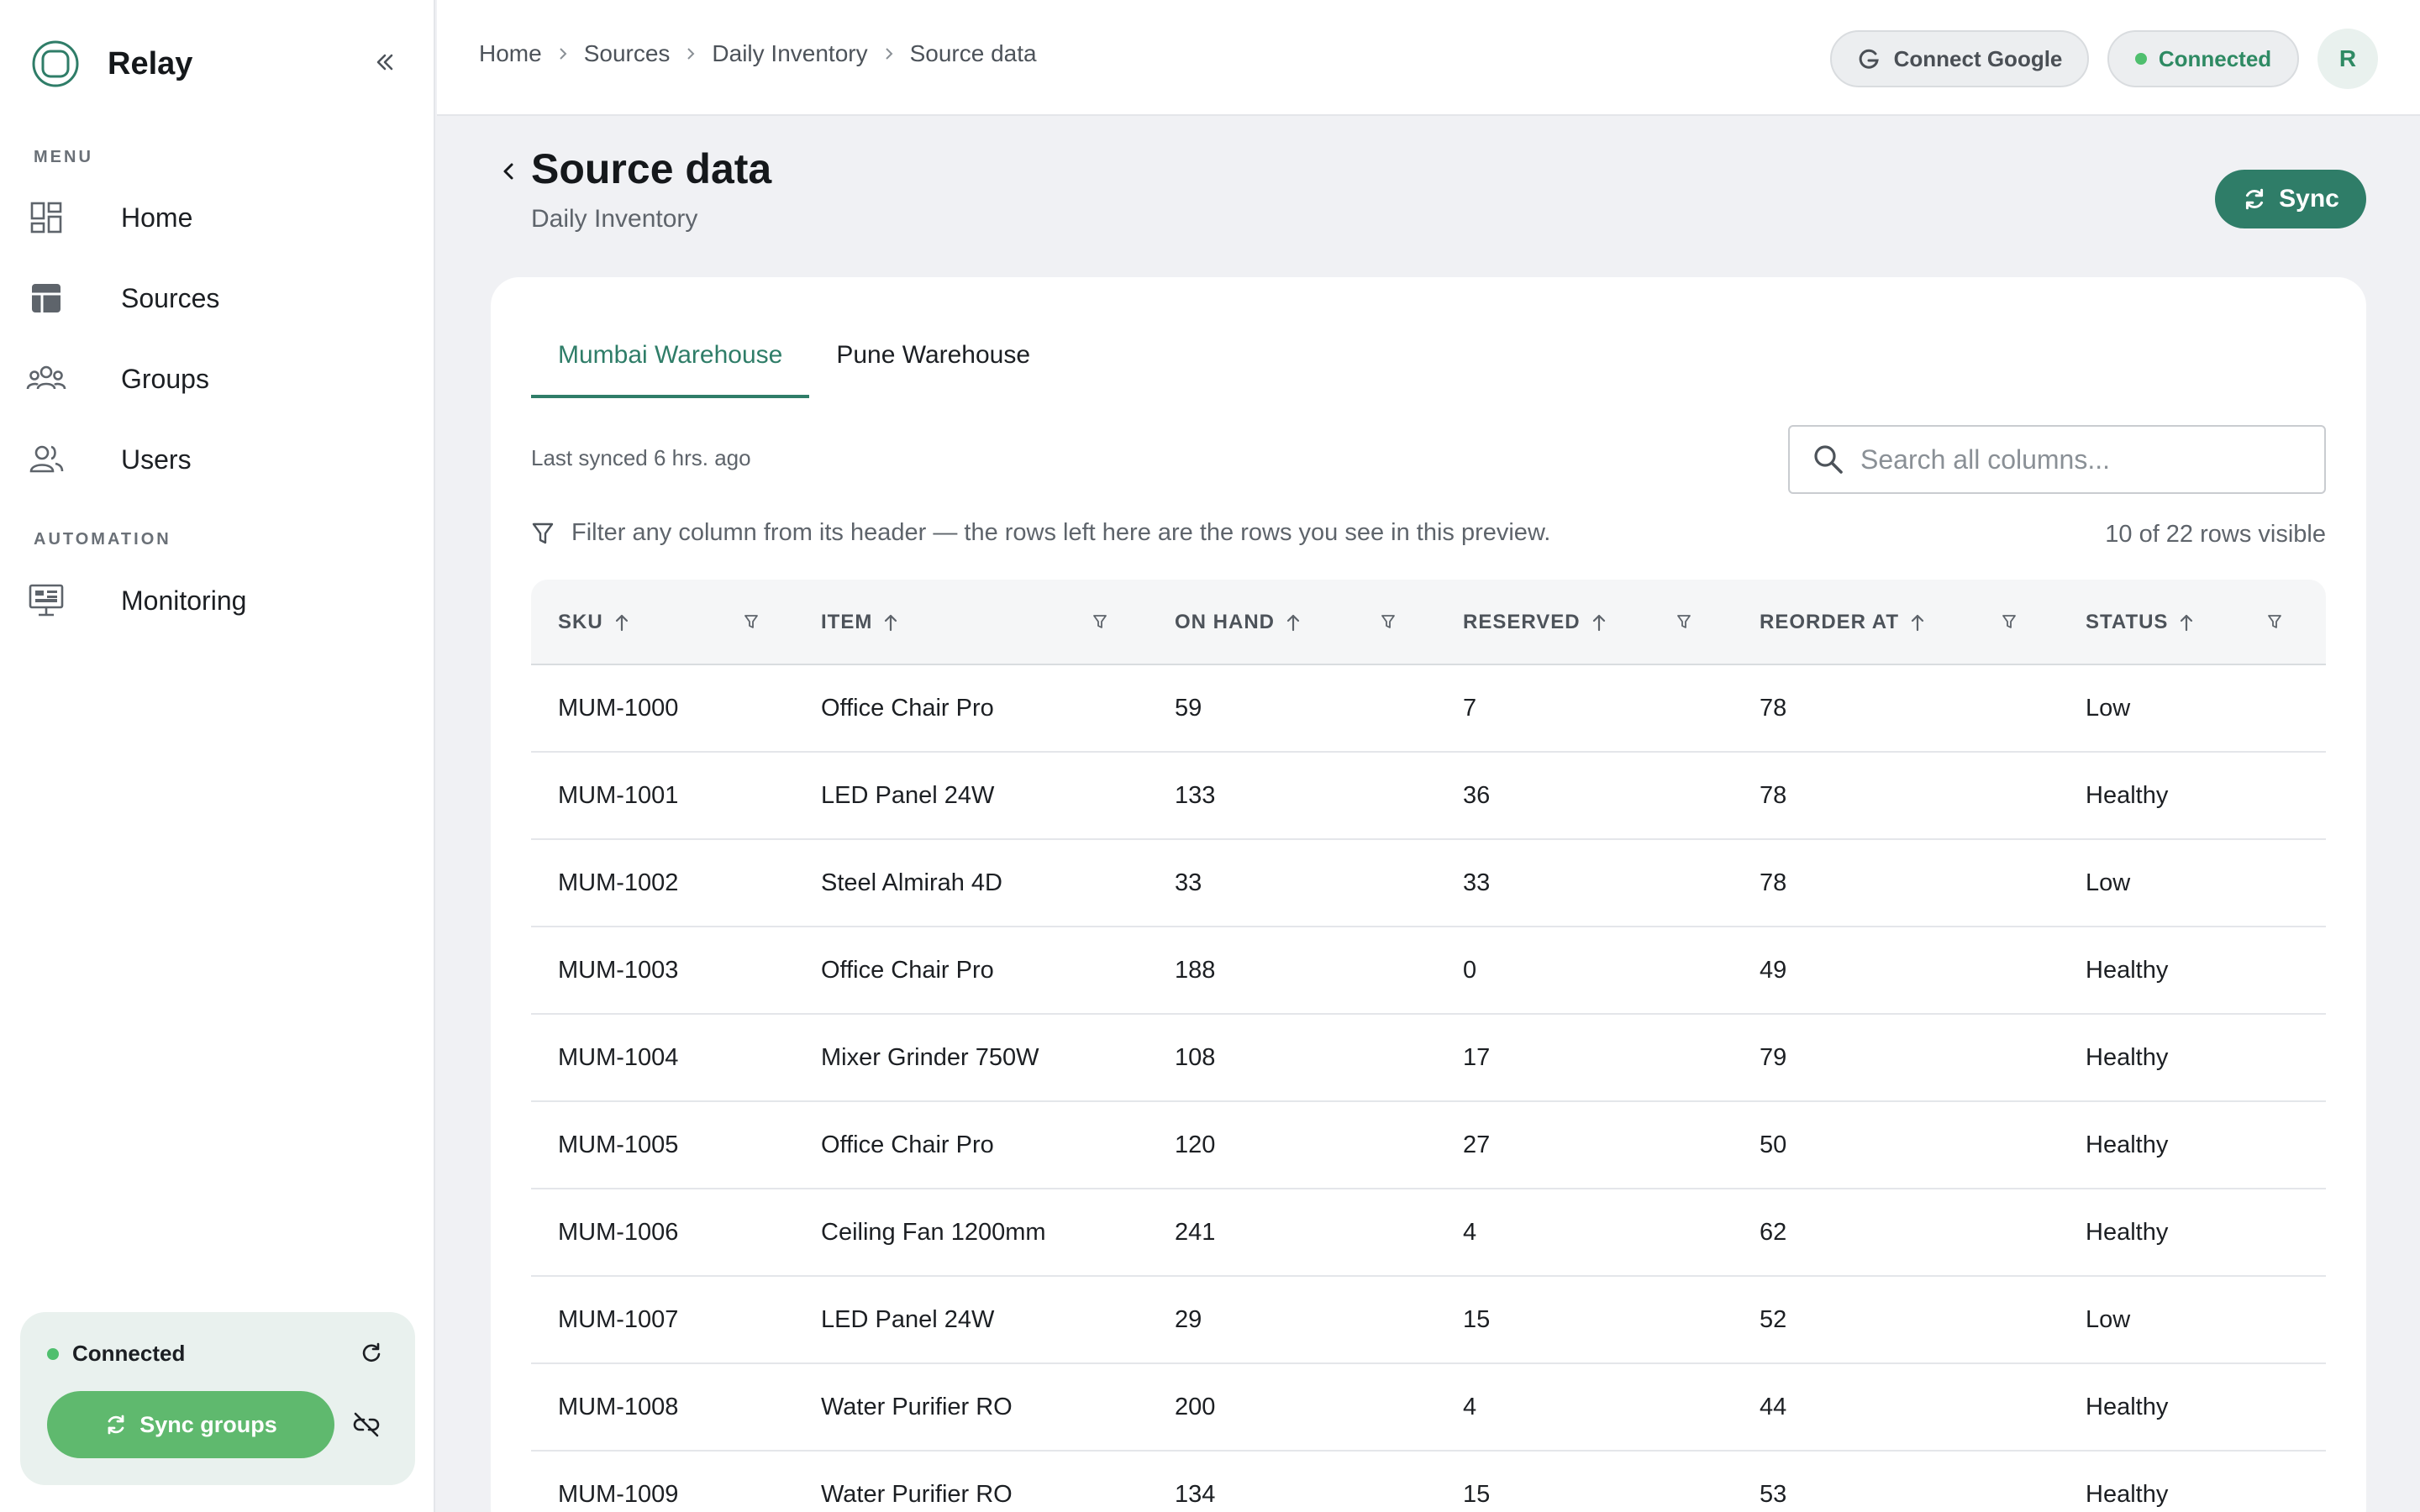 Image resolution: width=2420 pixels, height=1512 pixels. Describe the element at coordinates (46, 601) in the screenshot. I see `monitor-icon` at that location.